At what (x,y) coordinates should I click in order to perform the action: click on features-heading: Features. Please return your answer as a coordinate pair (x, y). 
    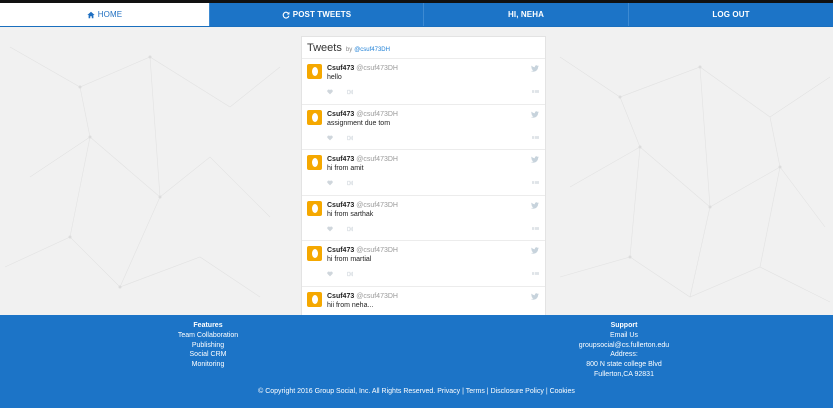
    Looking at the image, I should click on (208, 325).